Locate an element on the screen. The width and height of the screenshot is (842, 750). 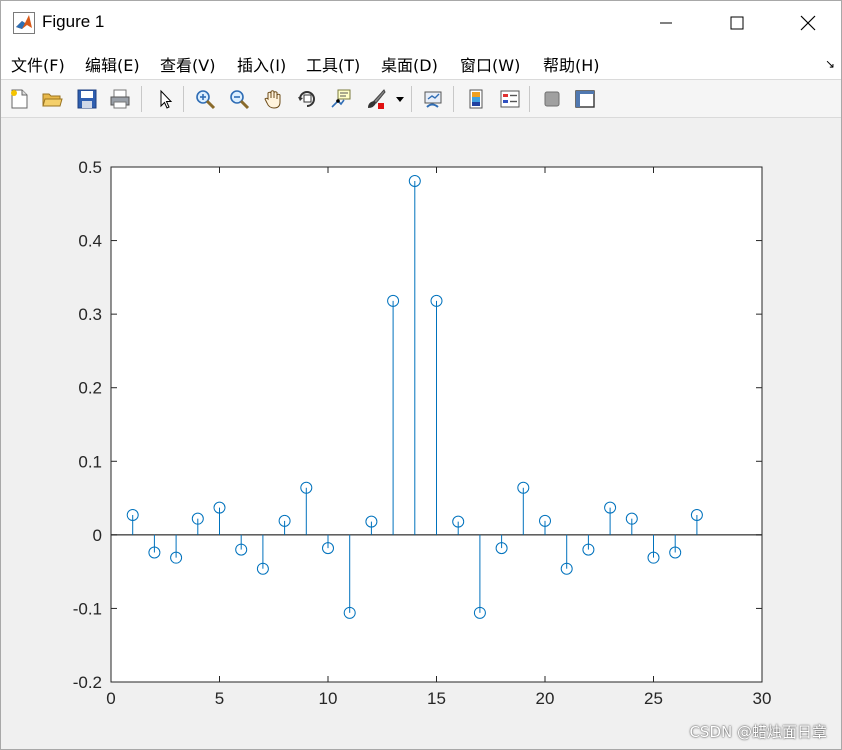
x-tick-label: 10 is located at coordinates (328, 698).